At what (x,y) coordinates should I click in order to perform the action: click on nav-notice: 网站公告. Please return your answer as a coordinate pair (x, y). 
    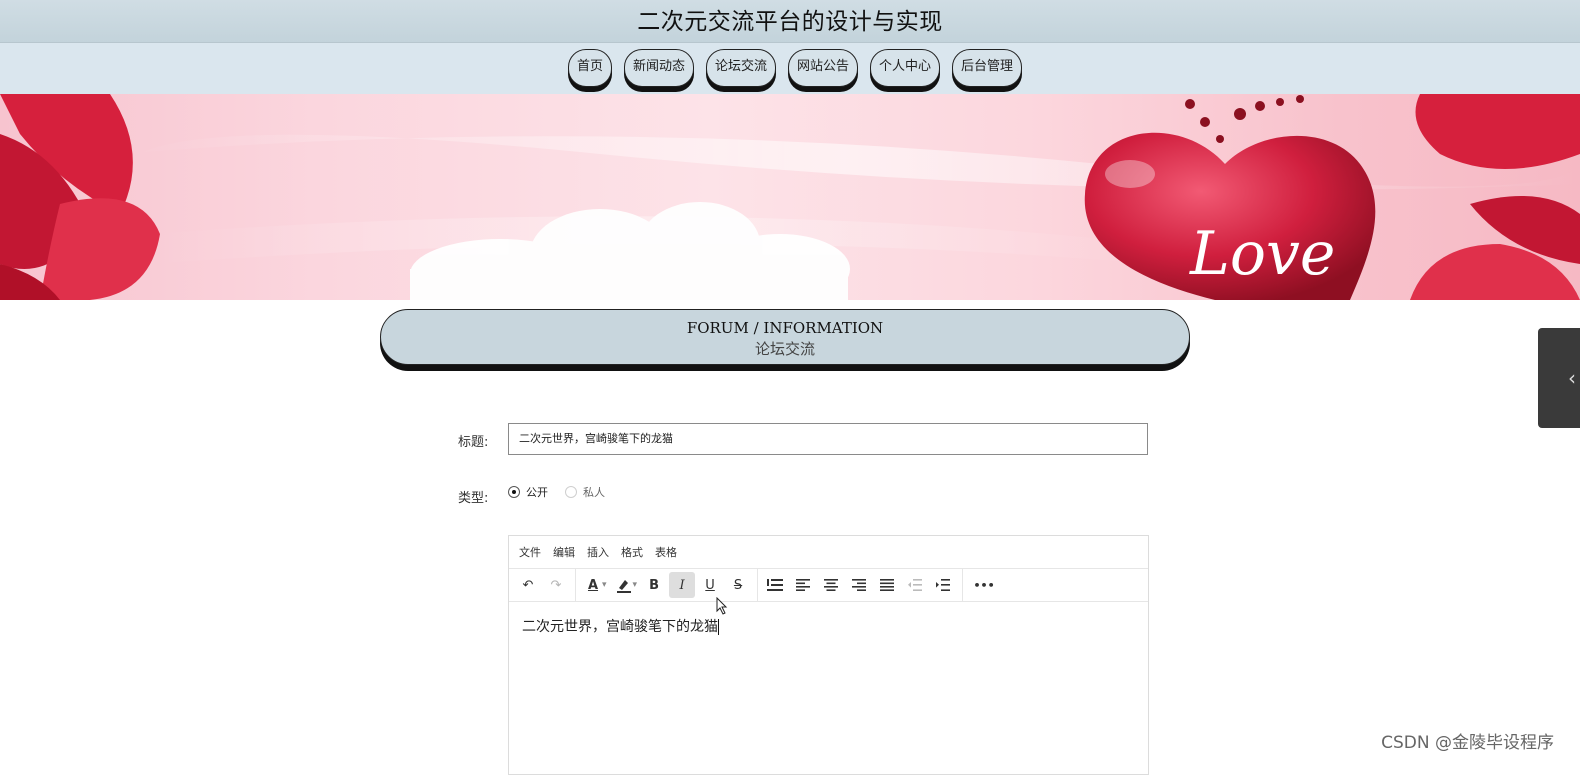
    Looking at the image, I should click on (823, 68).